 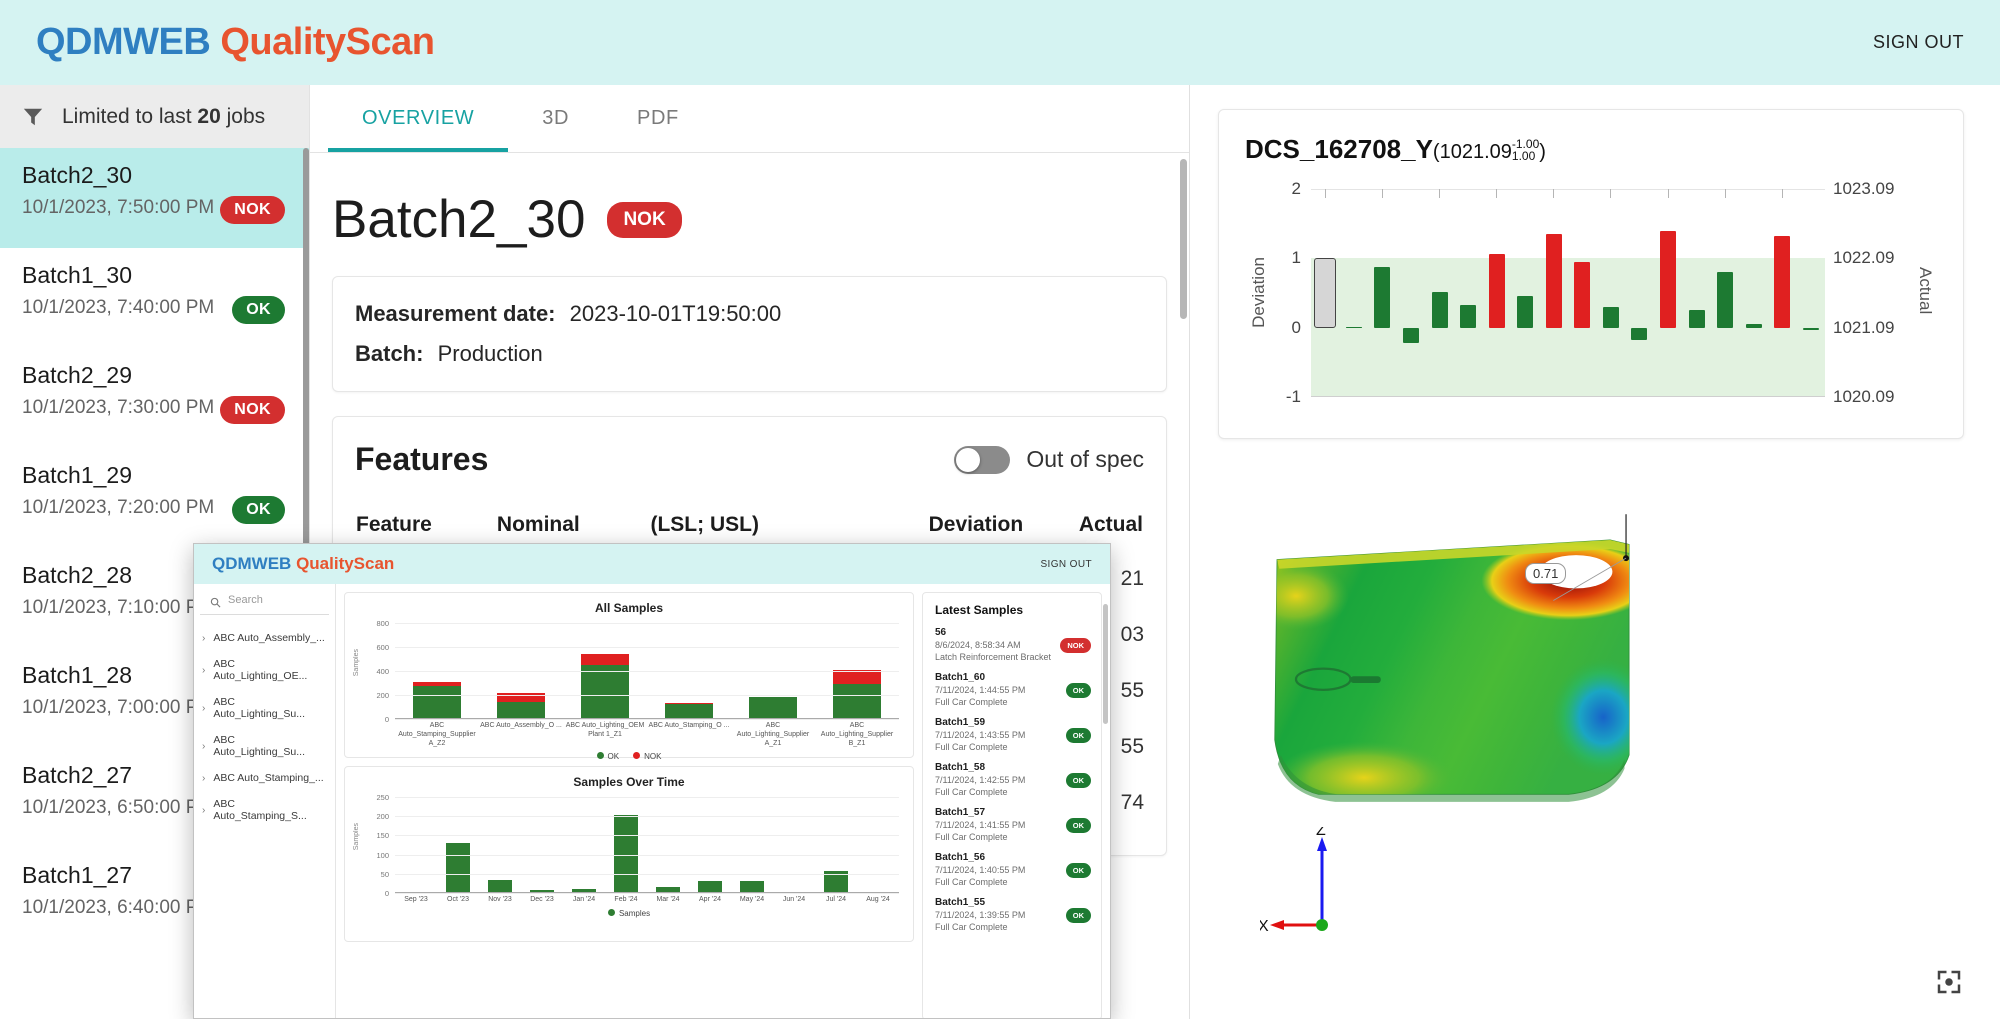 What do you see at coordinates (154, 198) in the screenshot?
I see `job-item: Batch2_30 10/1/2023, 7:50:00 PM NOK` at bounding box center [154, 198].